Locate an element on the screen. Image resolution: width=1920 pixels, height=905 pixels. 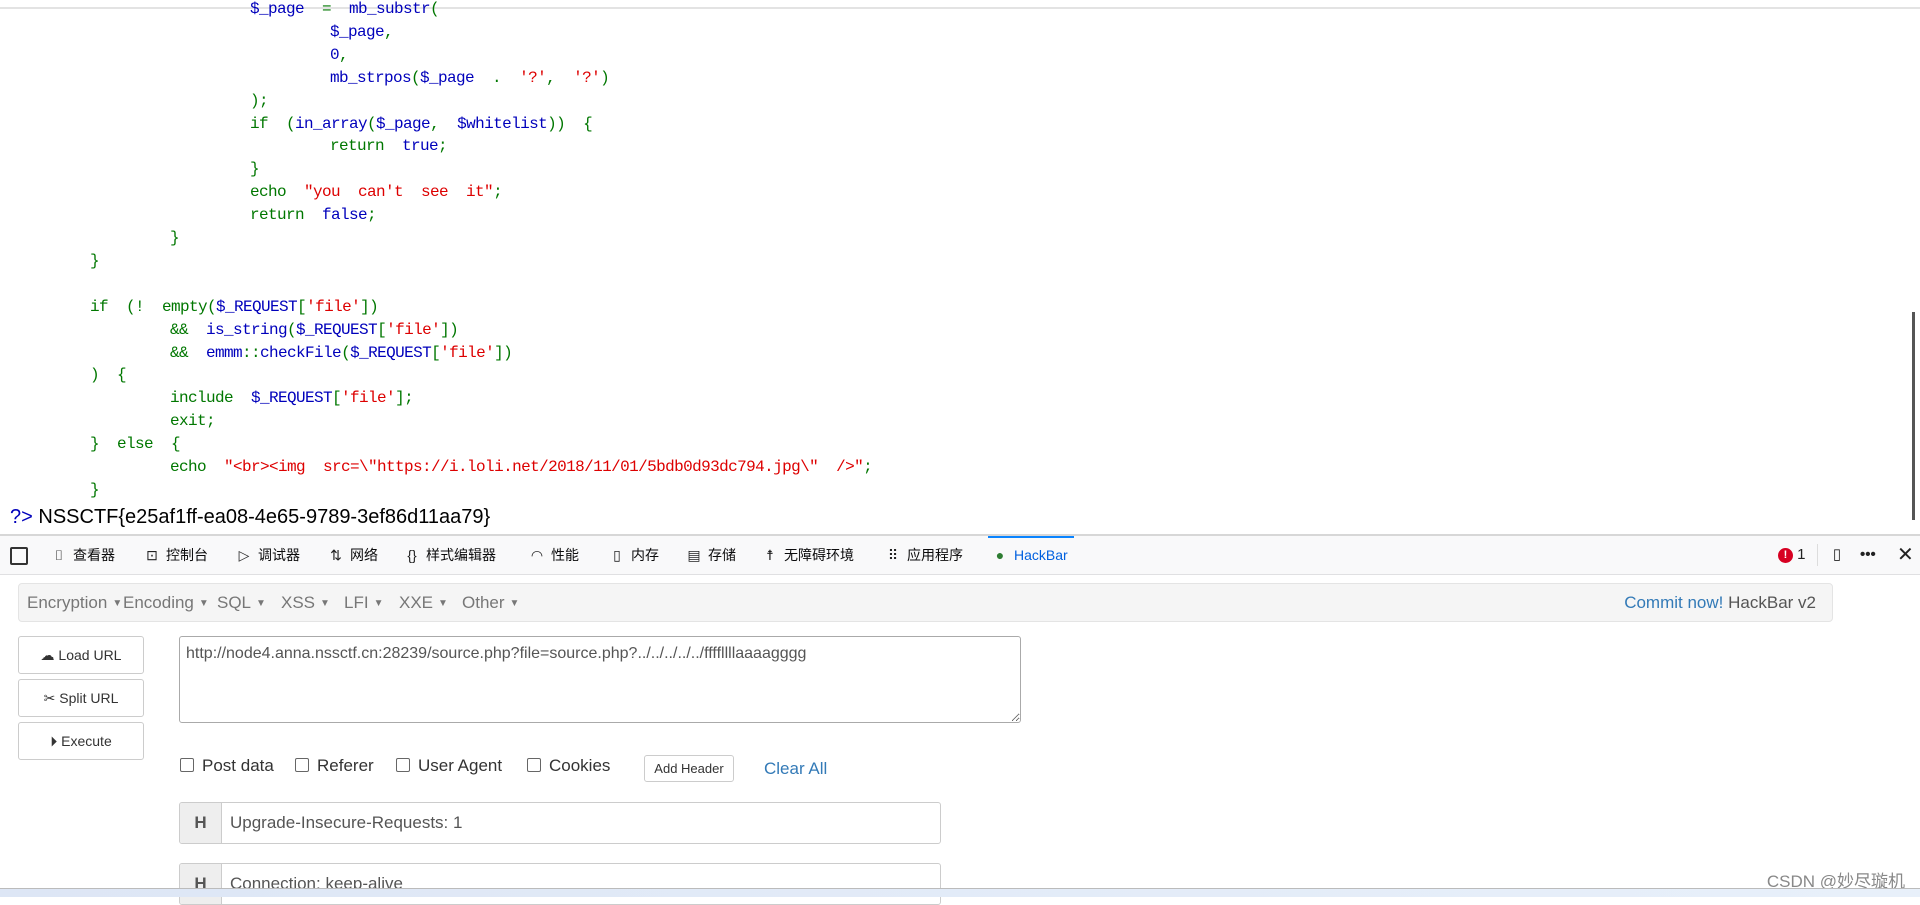
error-icon: ! is located at coordinates (1785, 555).